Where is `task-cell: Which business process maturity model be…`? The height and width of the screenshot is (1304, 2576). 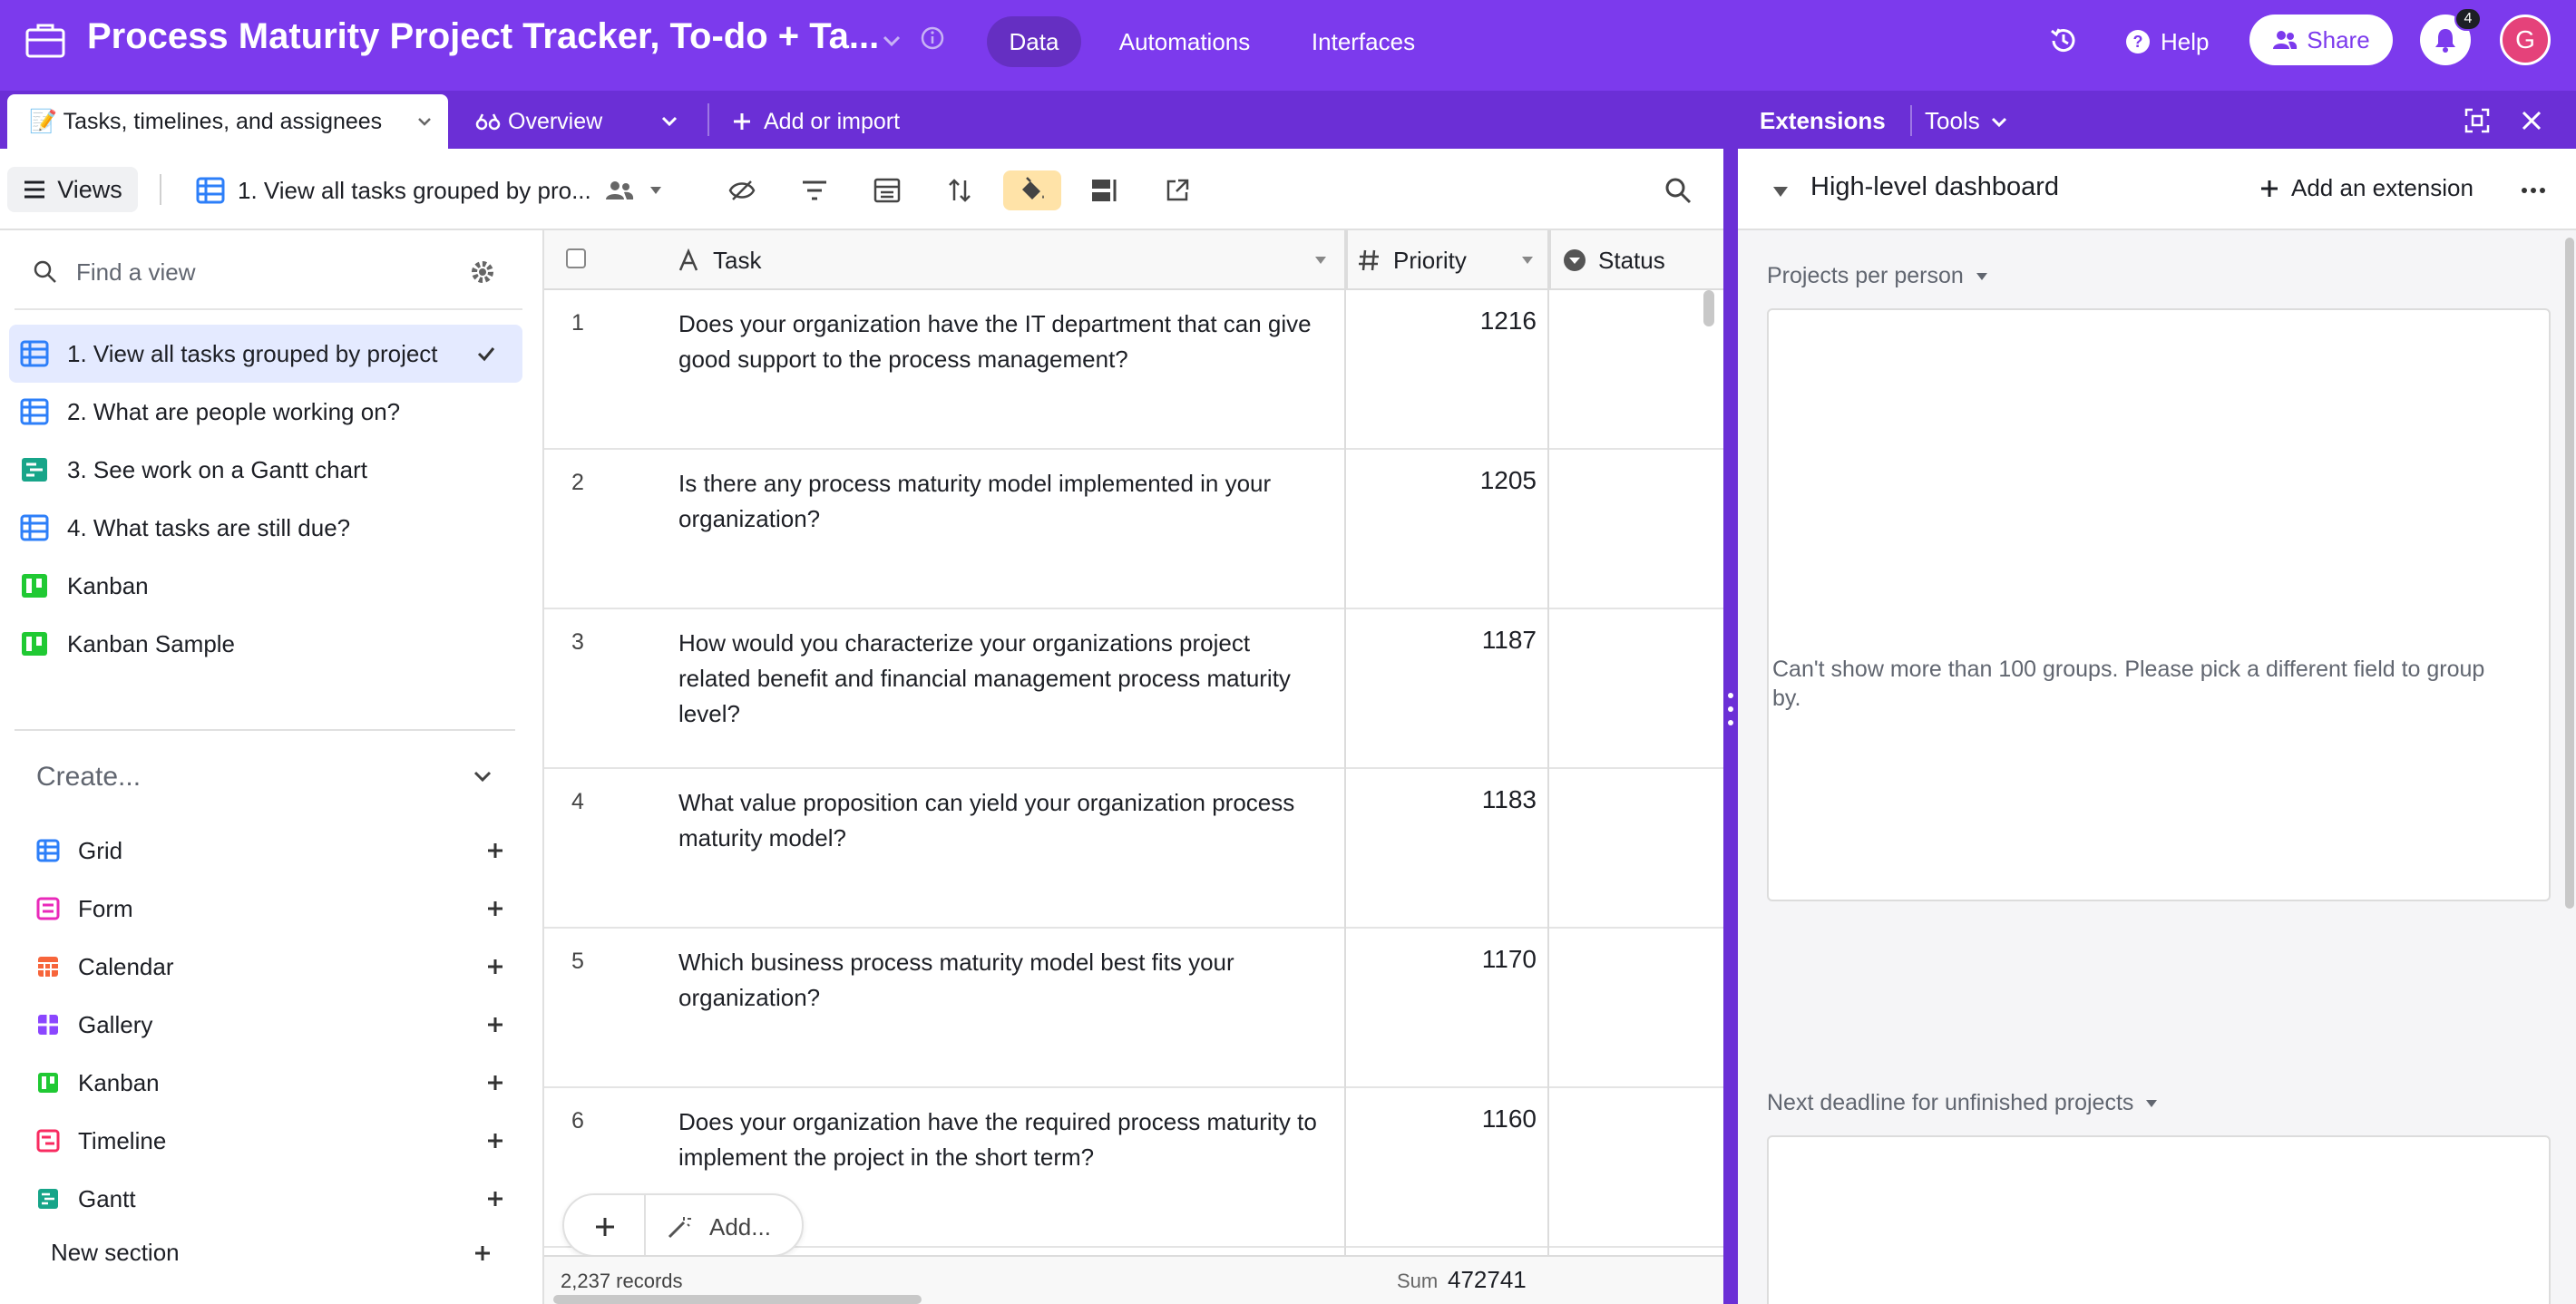 task-cell: Which business process maturity model be… is located at coordinates (1003, 981).